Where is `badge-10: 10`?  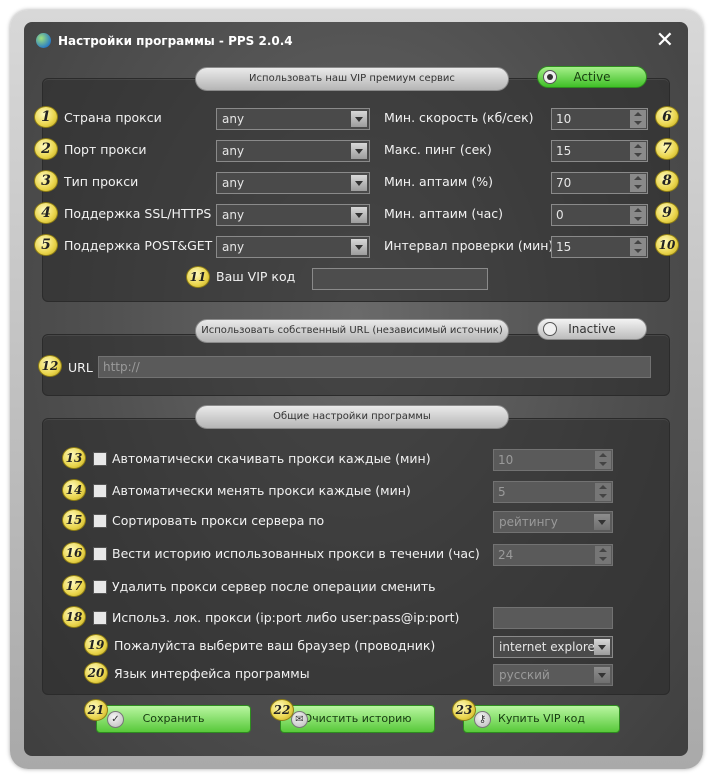
badge-10: 10 is located at coordinates (667, 245).